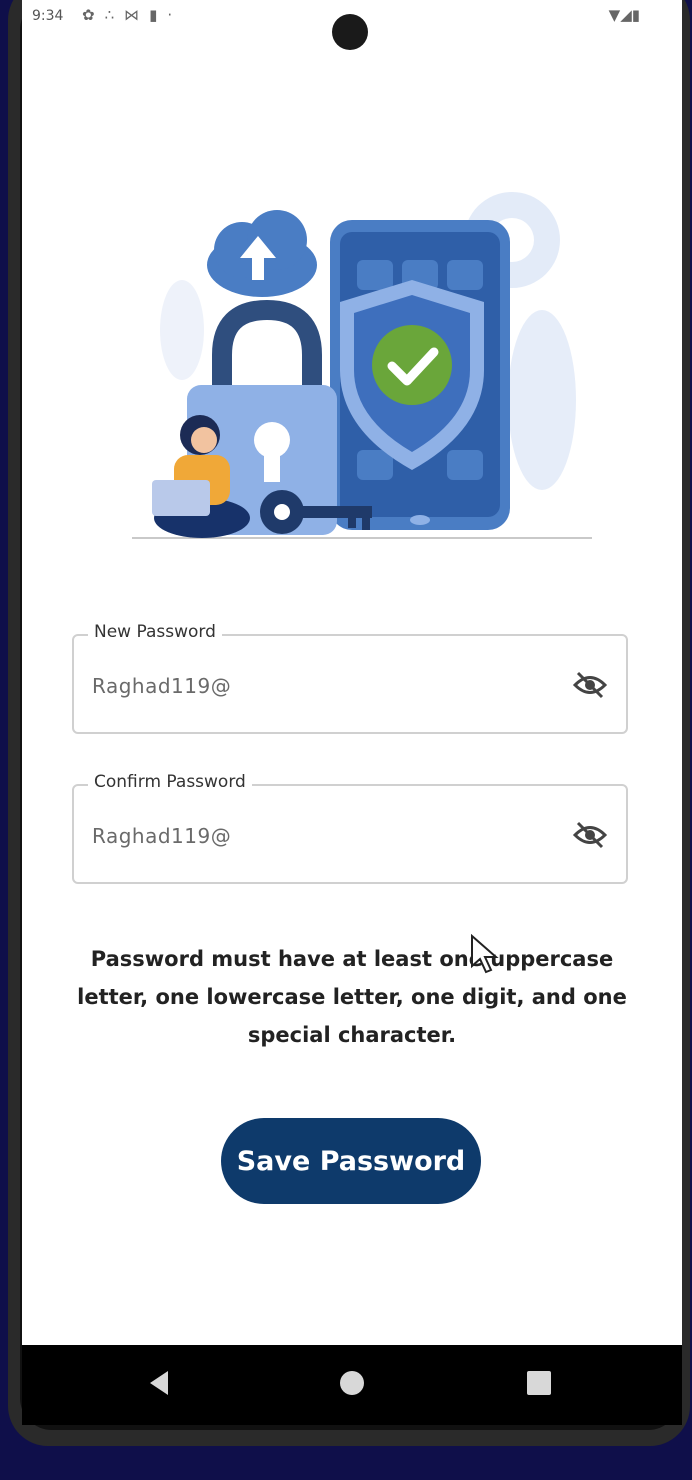  I want to click on new-password-input: Raghad119@, so click(161, 686).